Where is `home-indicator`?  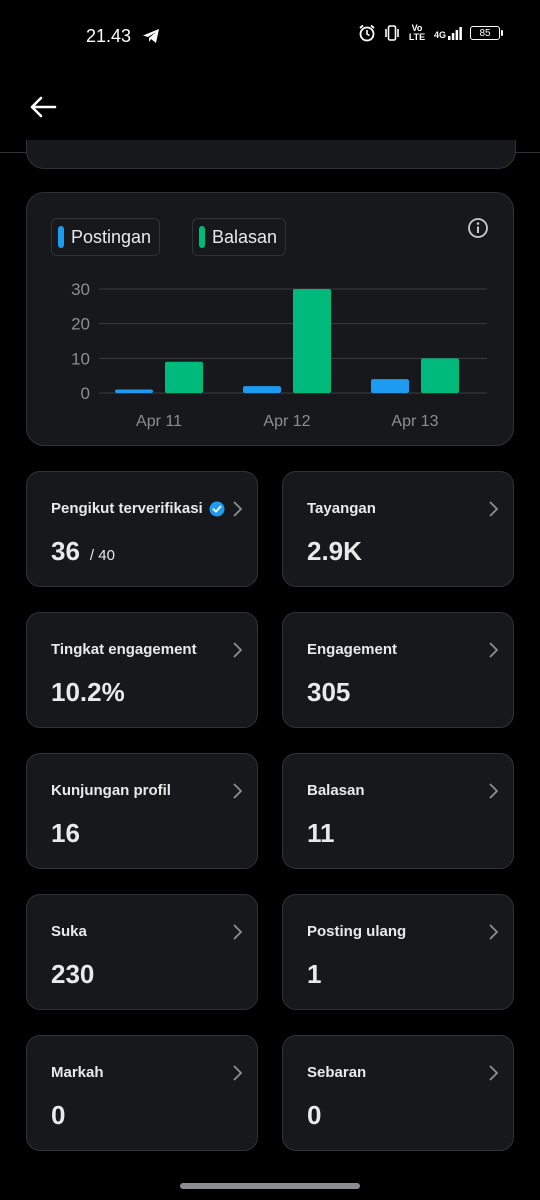 home-indicator is located at coordinates (270, 1186).